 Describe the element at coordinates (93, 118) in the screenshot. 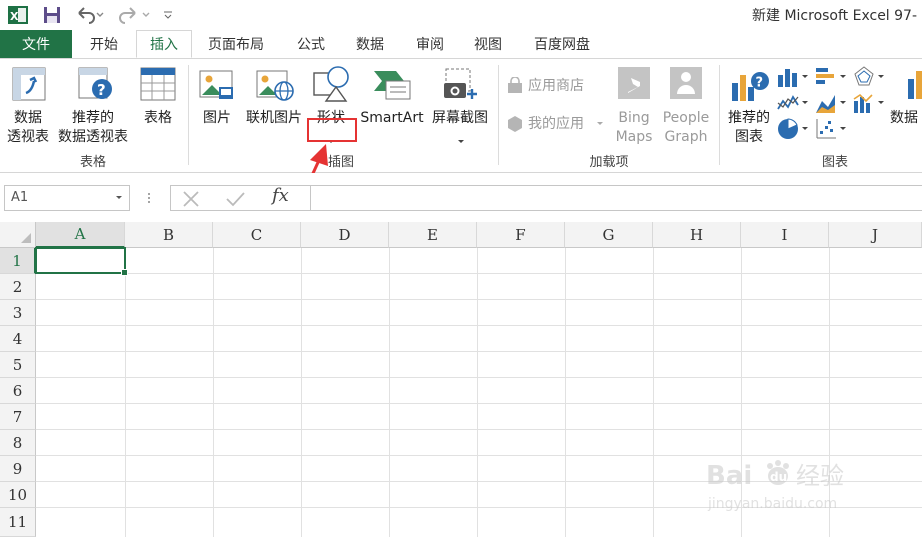

I see `recommended-pivot-label-1: 推荐的` at that location.